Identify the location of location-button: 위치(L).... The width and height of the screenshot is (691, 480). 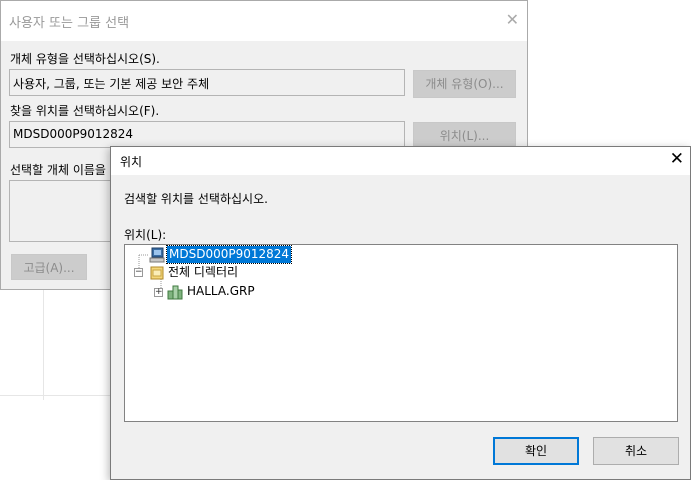
(464, 134).